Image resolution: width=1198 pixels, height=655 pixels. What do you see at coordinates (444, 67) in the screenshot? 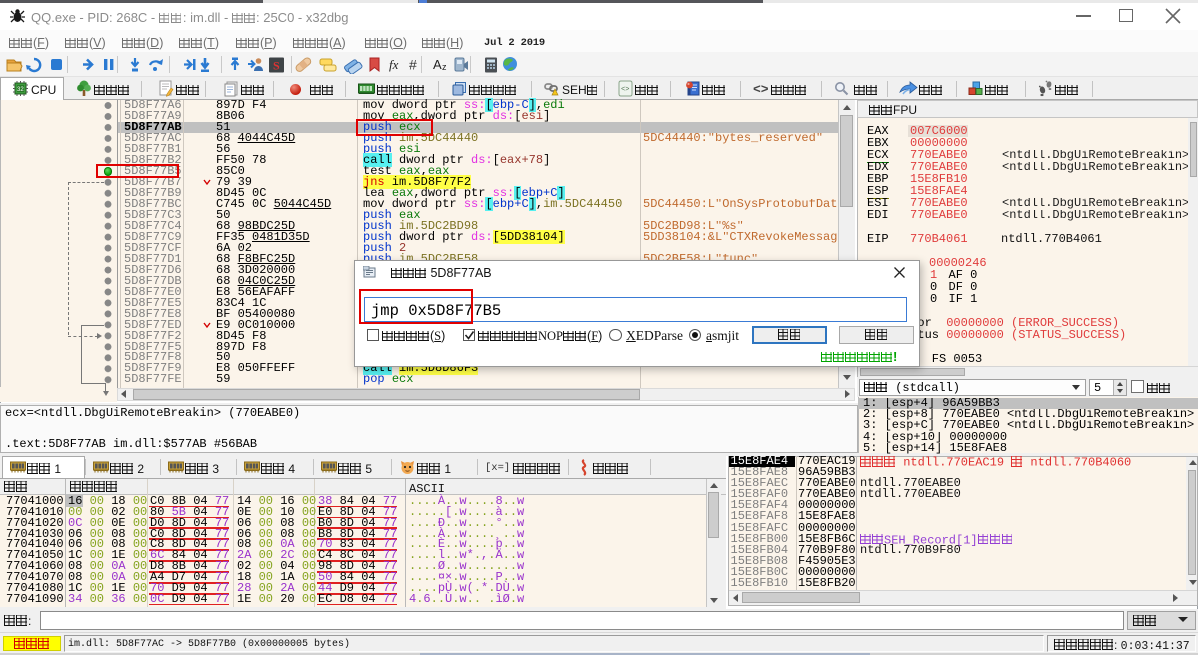
I see `svg-text: z` at bounding box center [444, 67].